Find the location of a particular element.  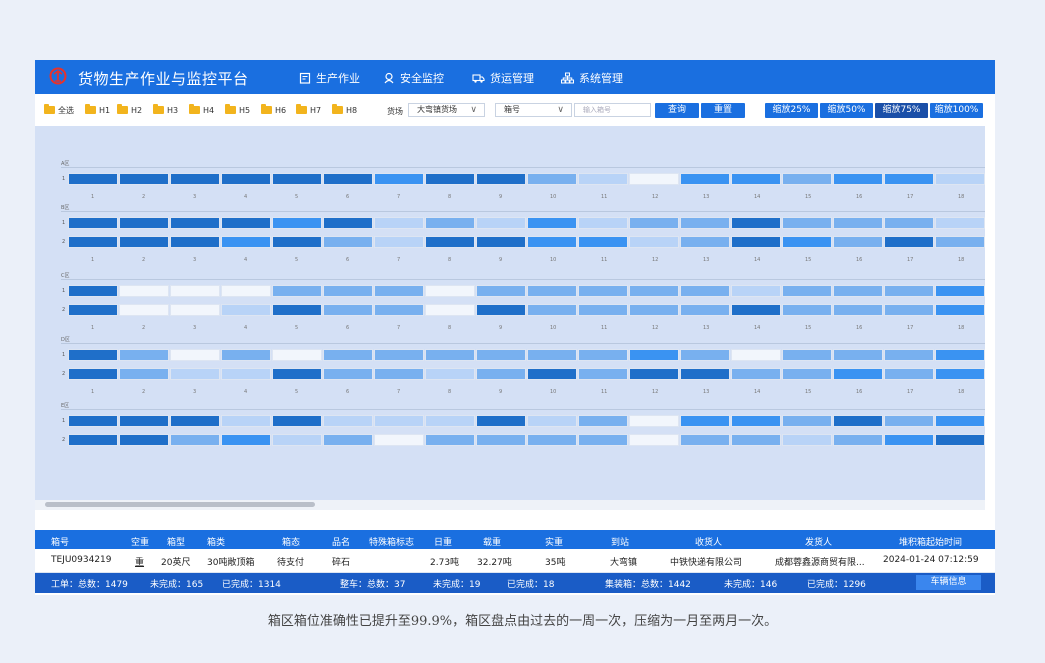

zoom-25-button: 缩放25% is located at coordinates (791, 110).